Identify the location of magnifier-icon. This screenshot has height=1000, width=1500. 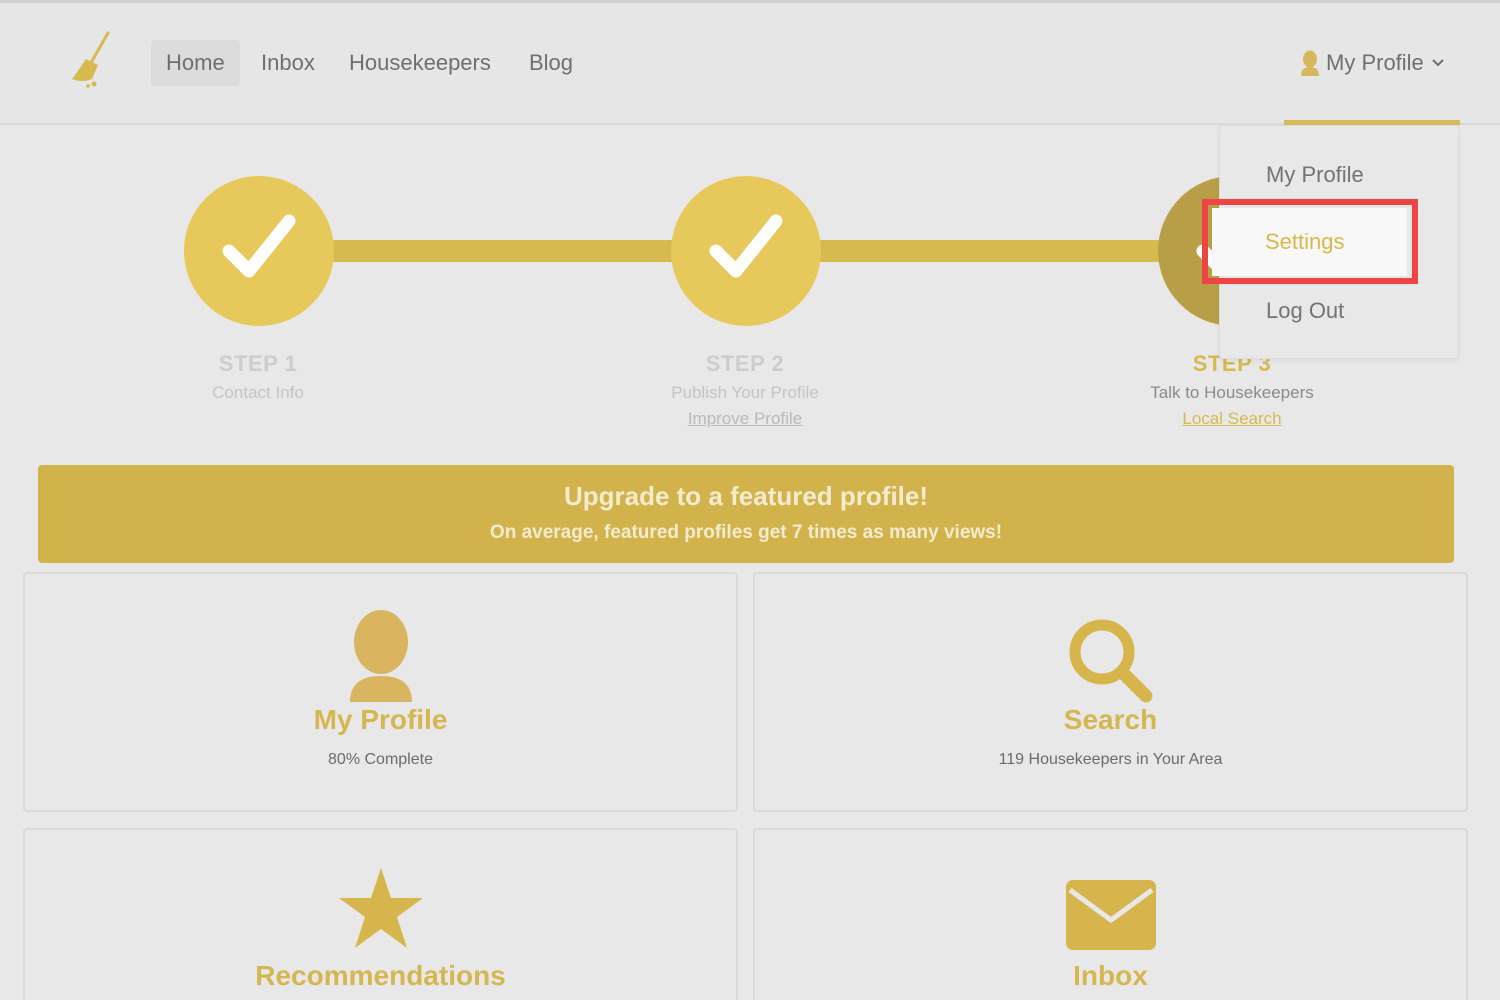
(1110, 661).